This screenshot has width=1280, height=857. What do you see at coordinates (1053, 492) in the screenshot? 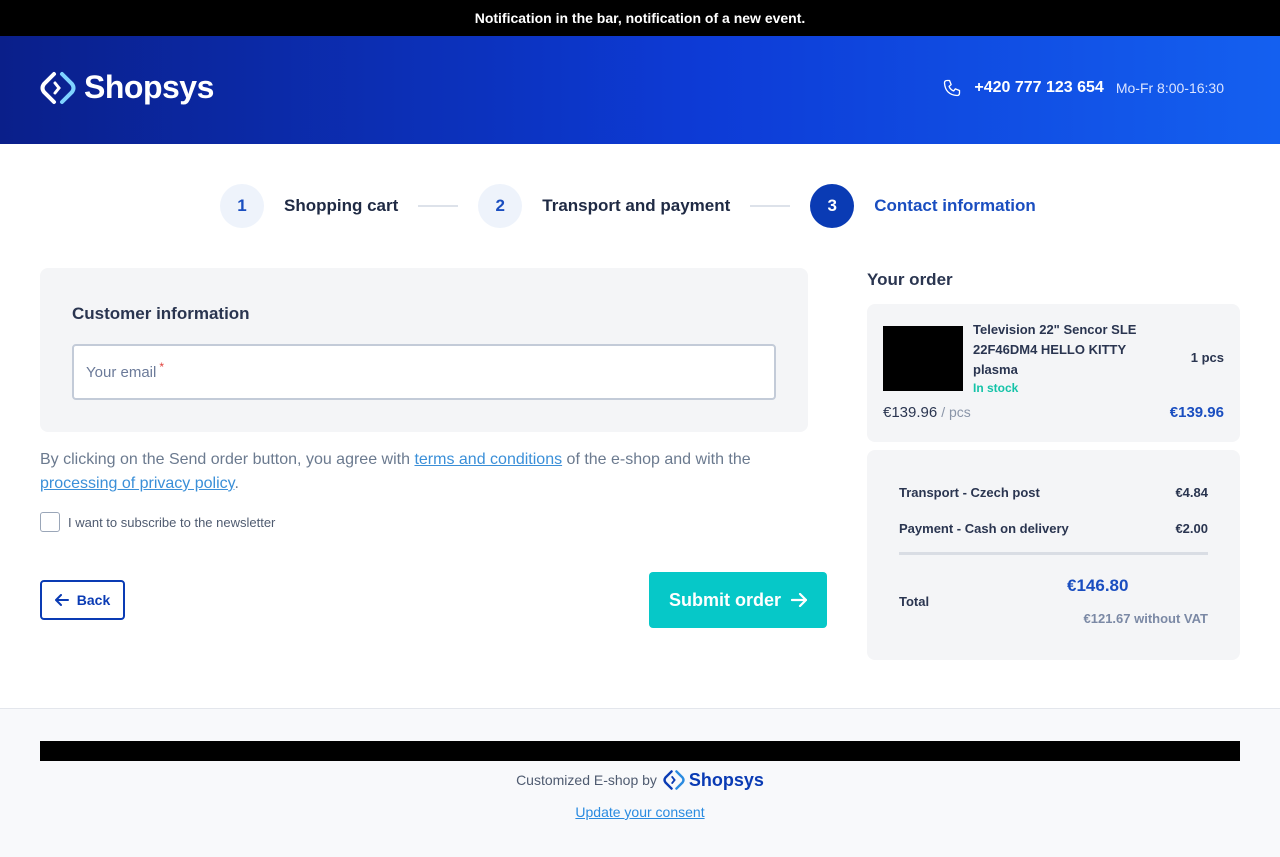
I see `transport-row: Transport - Czech post €4.84` at bounding box center [1053, 492].